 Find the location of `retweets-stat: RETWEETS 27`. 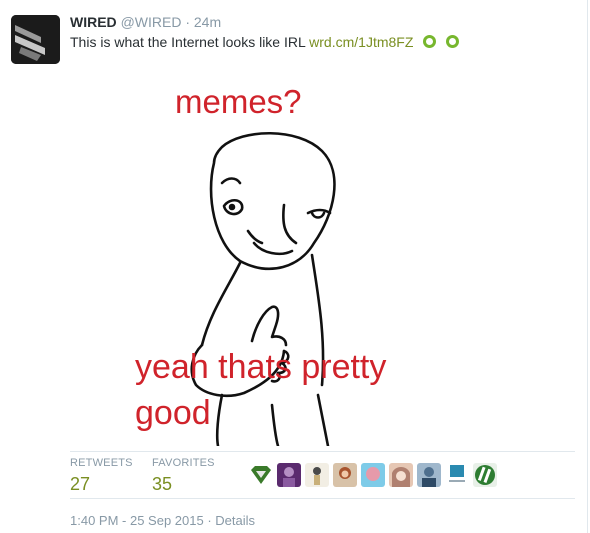

retweets-stat: RETWEETS 27 is located at coordinates (101, 476).